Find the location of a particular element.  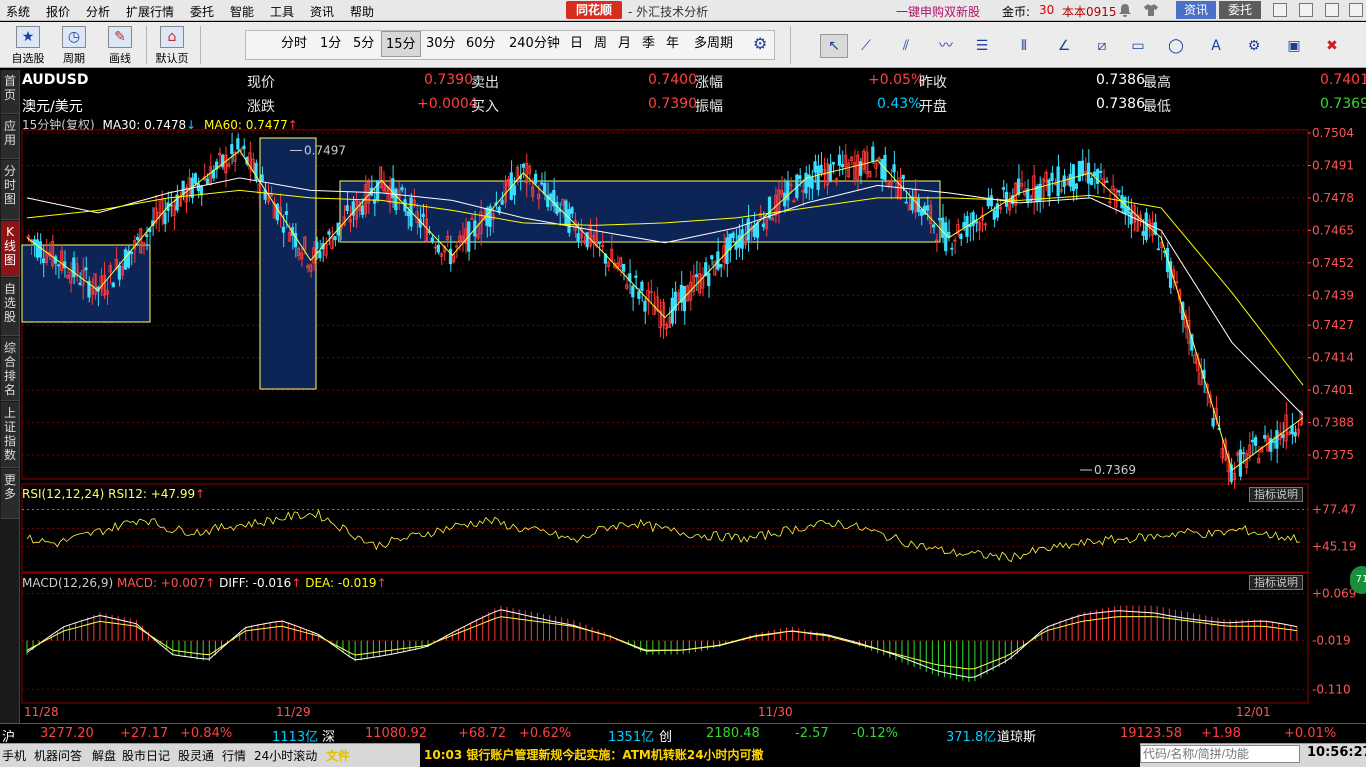

macd-value: MACD: +0.007 is located at coordinates (161, 583).